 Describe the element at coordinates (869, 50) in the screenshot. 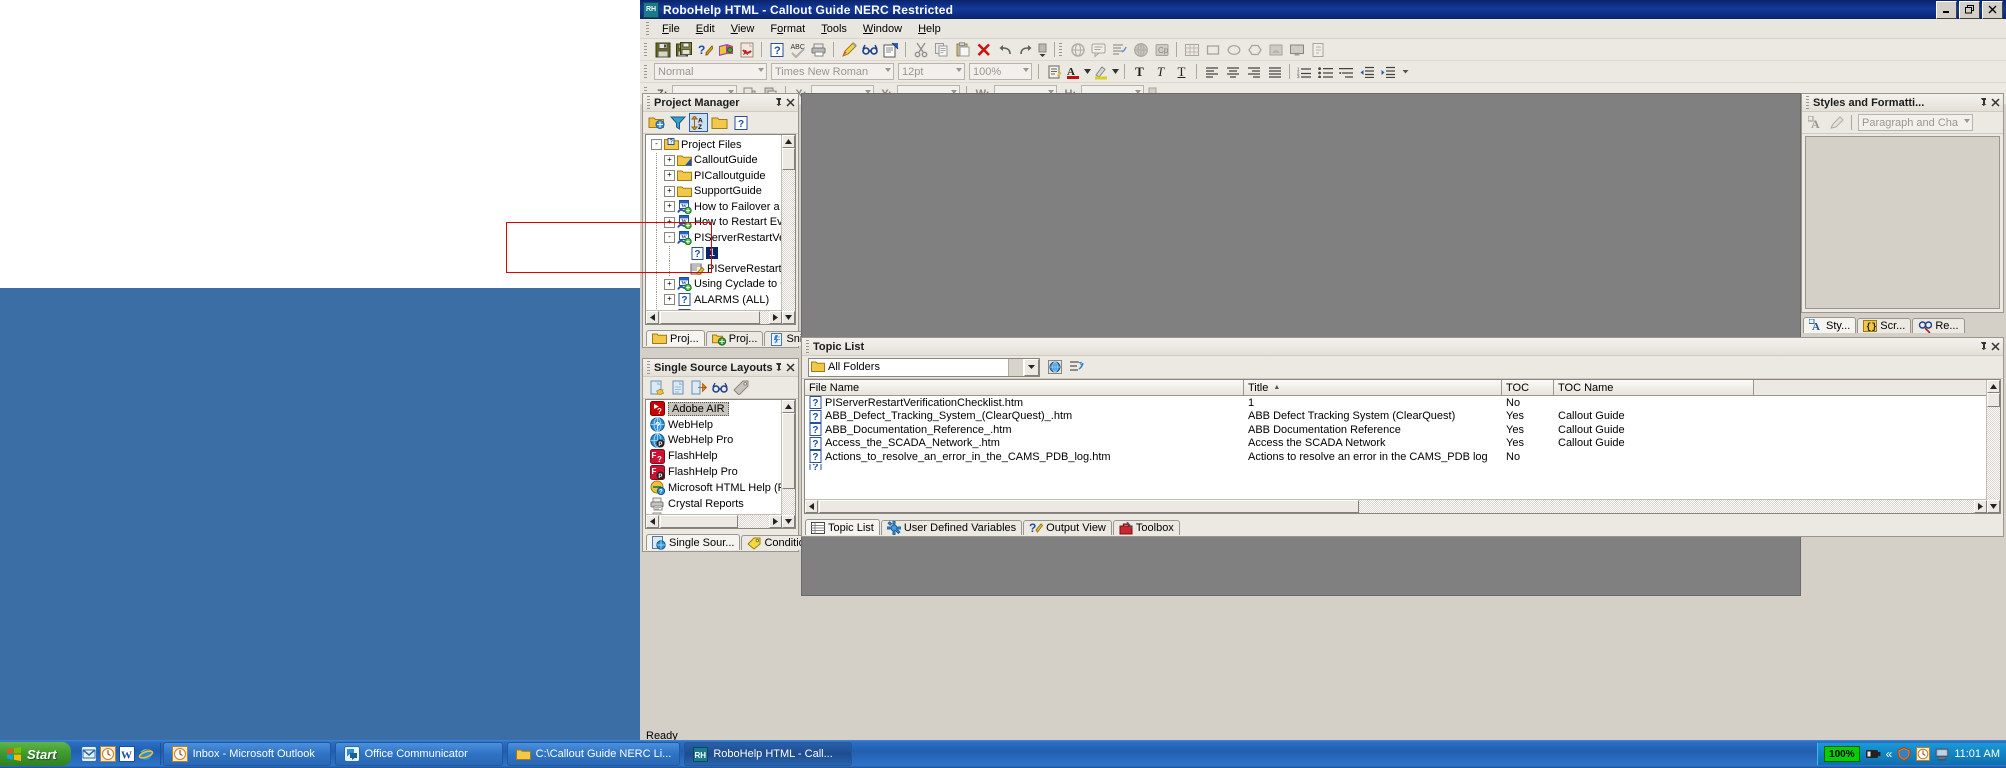

I see `view-icon` at that location.